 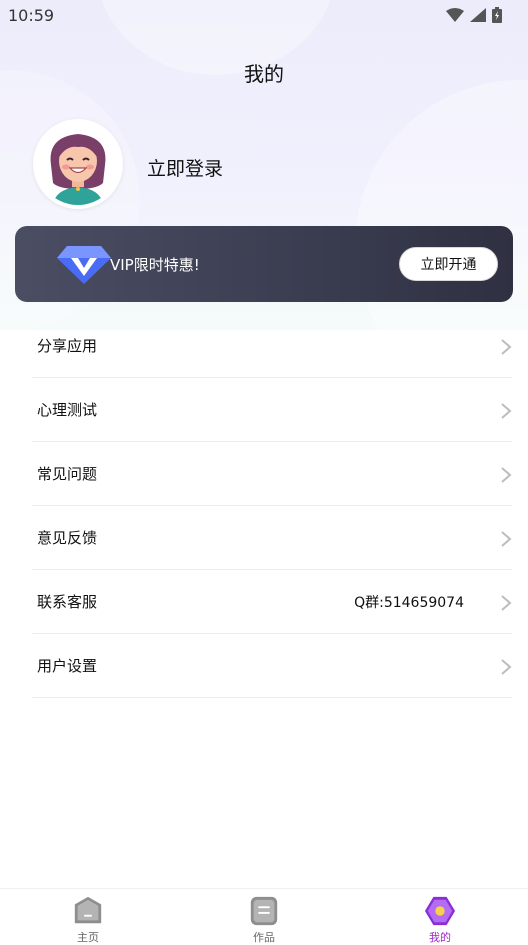 I want to click on menu-item-feedback: 意见反馈, so click(x=272, y=538).